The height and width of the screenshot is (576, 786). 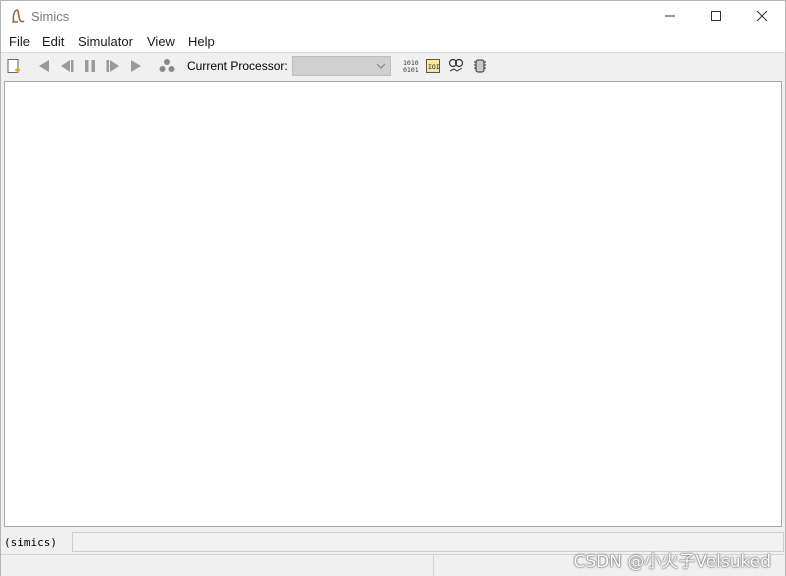 I want to click on minimize-button, so click(x=670, y=16).